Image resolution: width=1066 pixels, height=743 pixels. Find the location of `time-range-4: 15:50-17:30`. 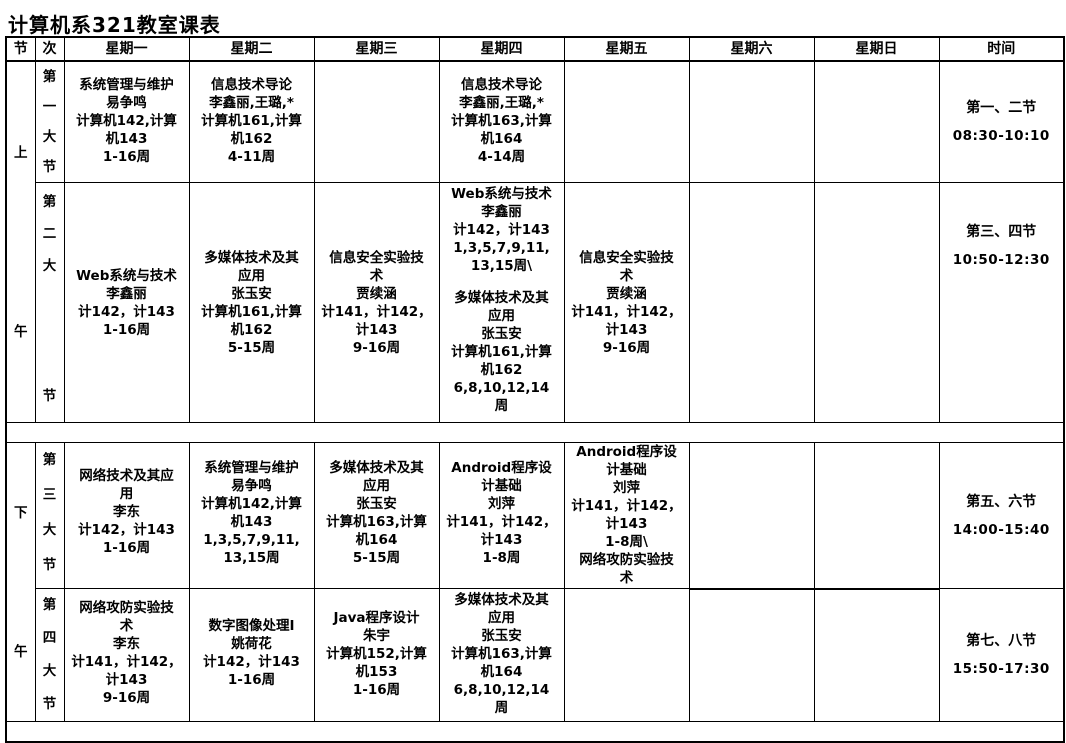

time-range-4: 15:50-17:30 is located at coordinates (1001, 669).